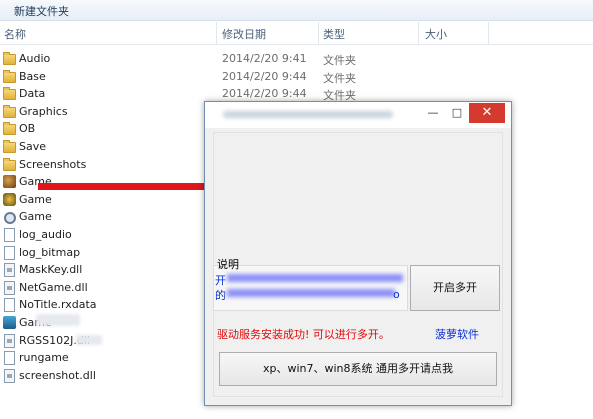  Describe the element at coordinates (32, 94) in the screenshot. I see `file-name: Data` at that location.